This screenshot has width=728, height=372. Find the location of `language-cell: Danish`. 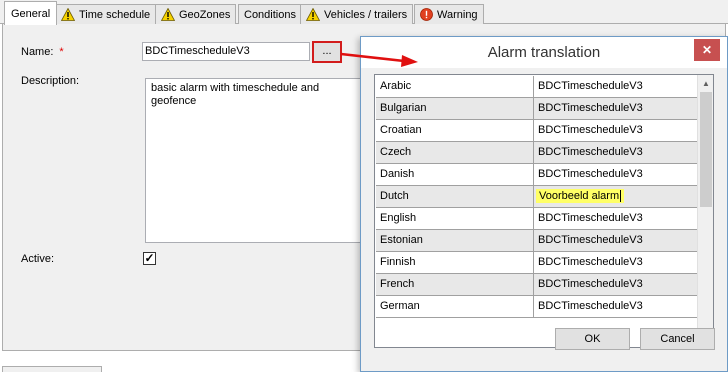

language-cell: Danish is located at coordinates (455, 175).